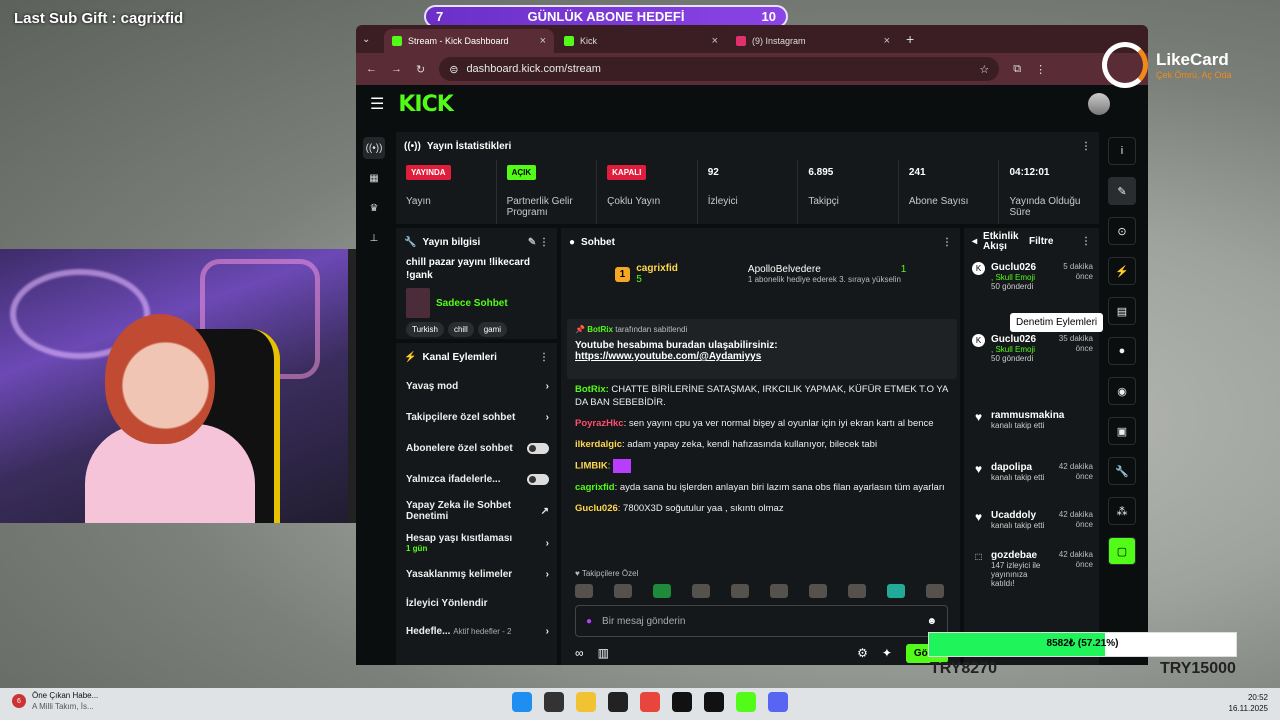 Image resolution: width=1280 pixels, height=720 pixels. What do you see at coordinates (910, 39) in the screenshot?
I see `new-tab-button: +` at bounding box center [910, 39].